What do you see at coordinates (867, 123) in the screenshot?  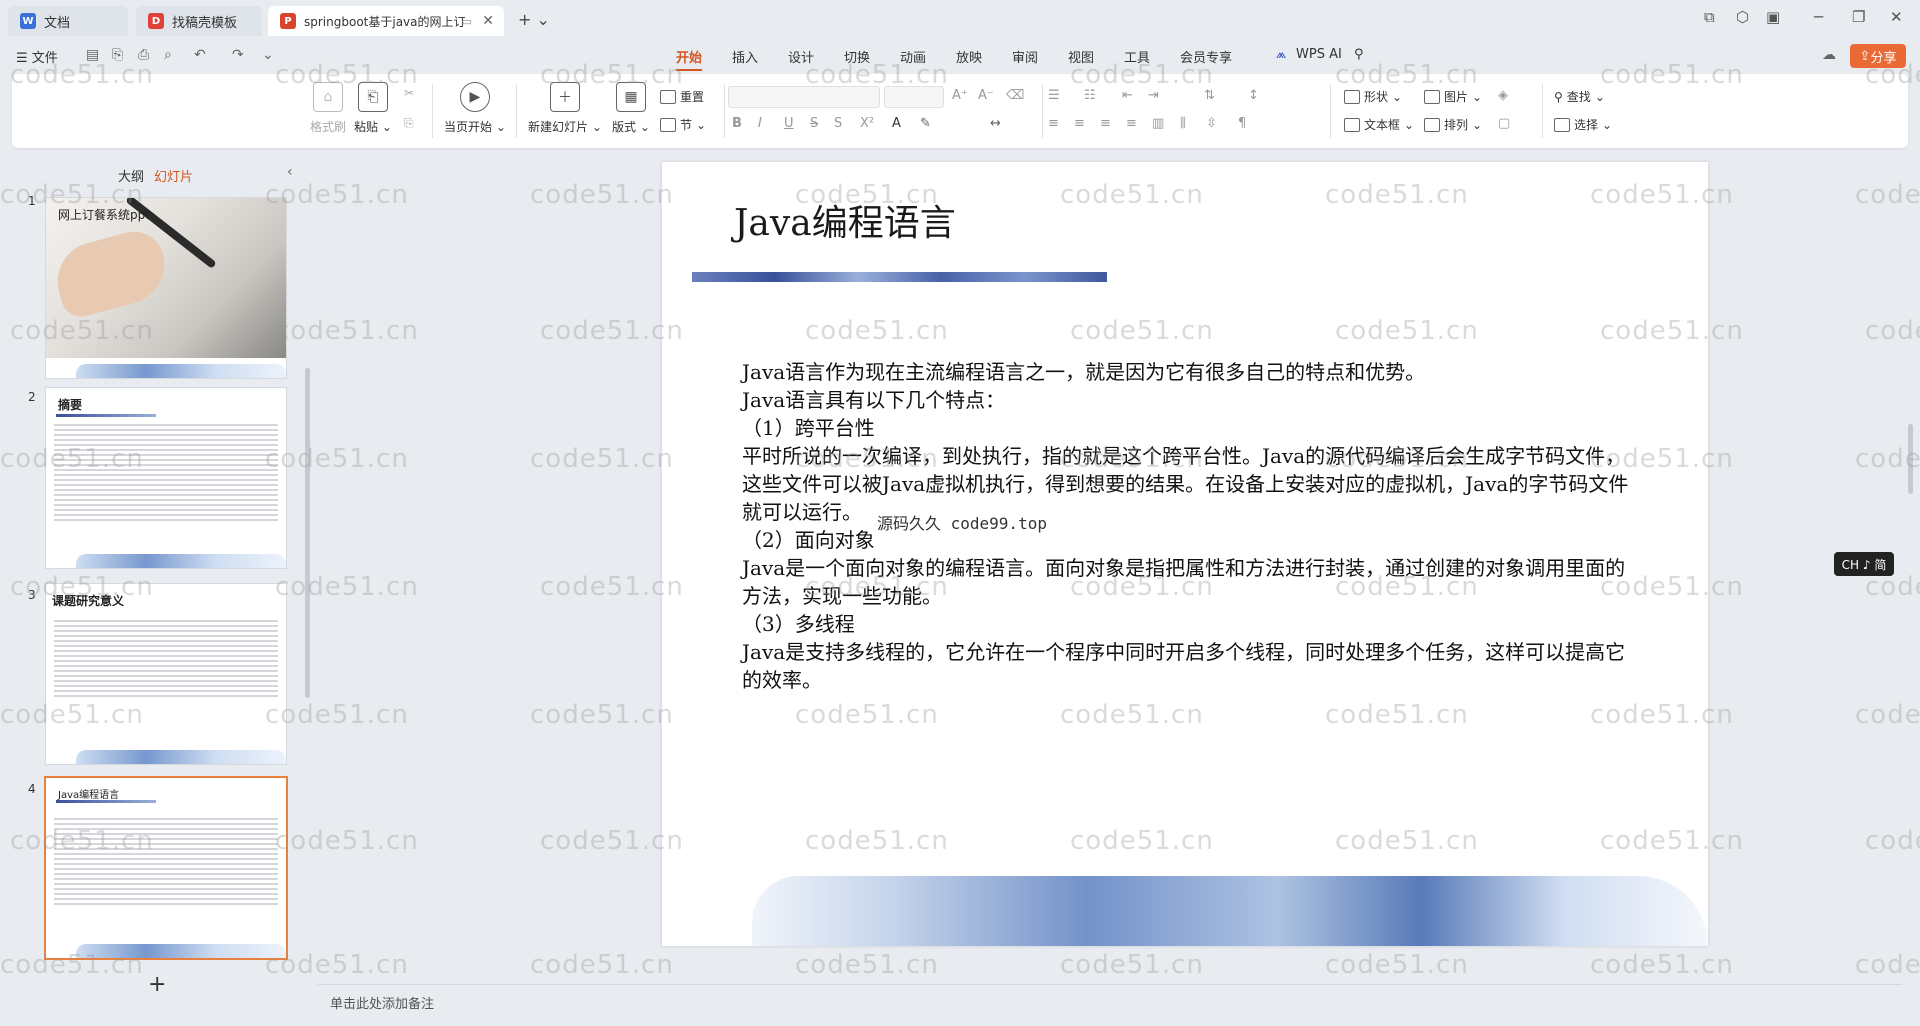 I see `superscript-icon: X²` at bounding box center [867, 123].